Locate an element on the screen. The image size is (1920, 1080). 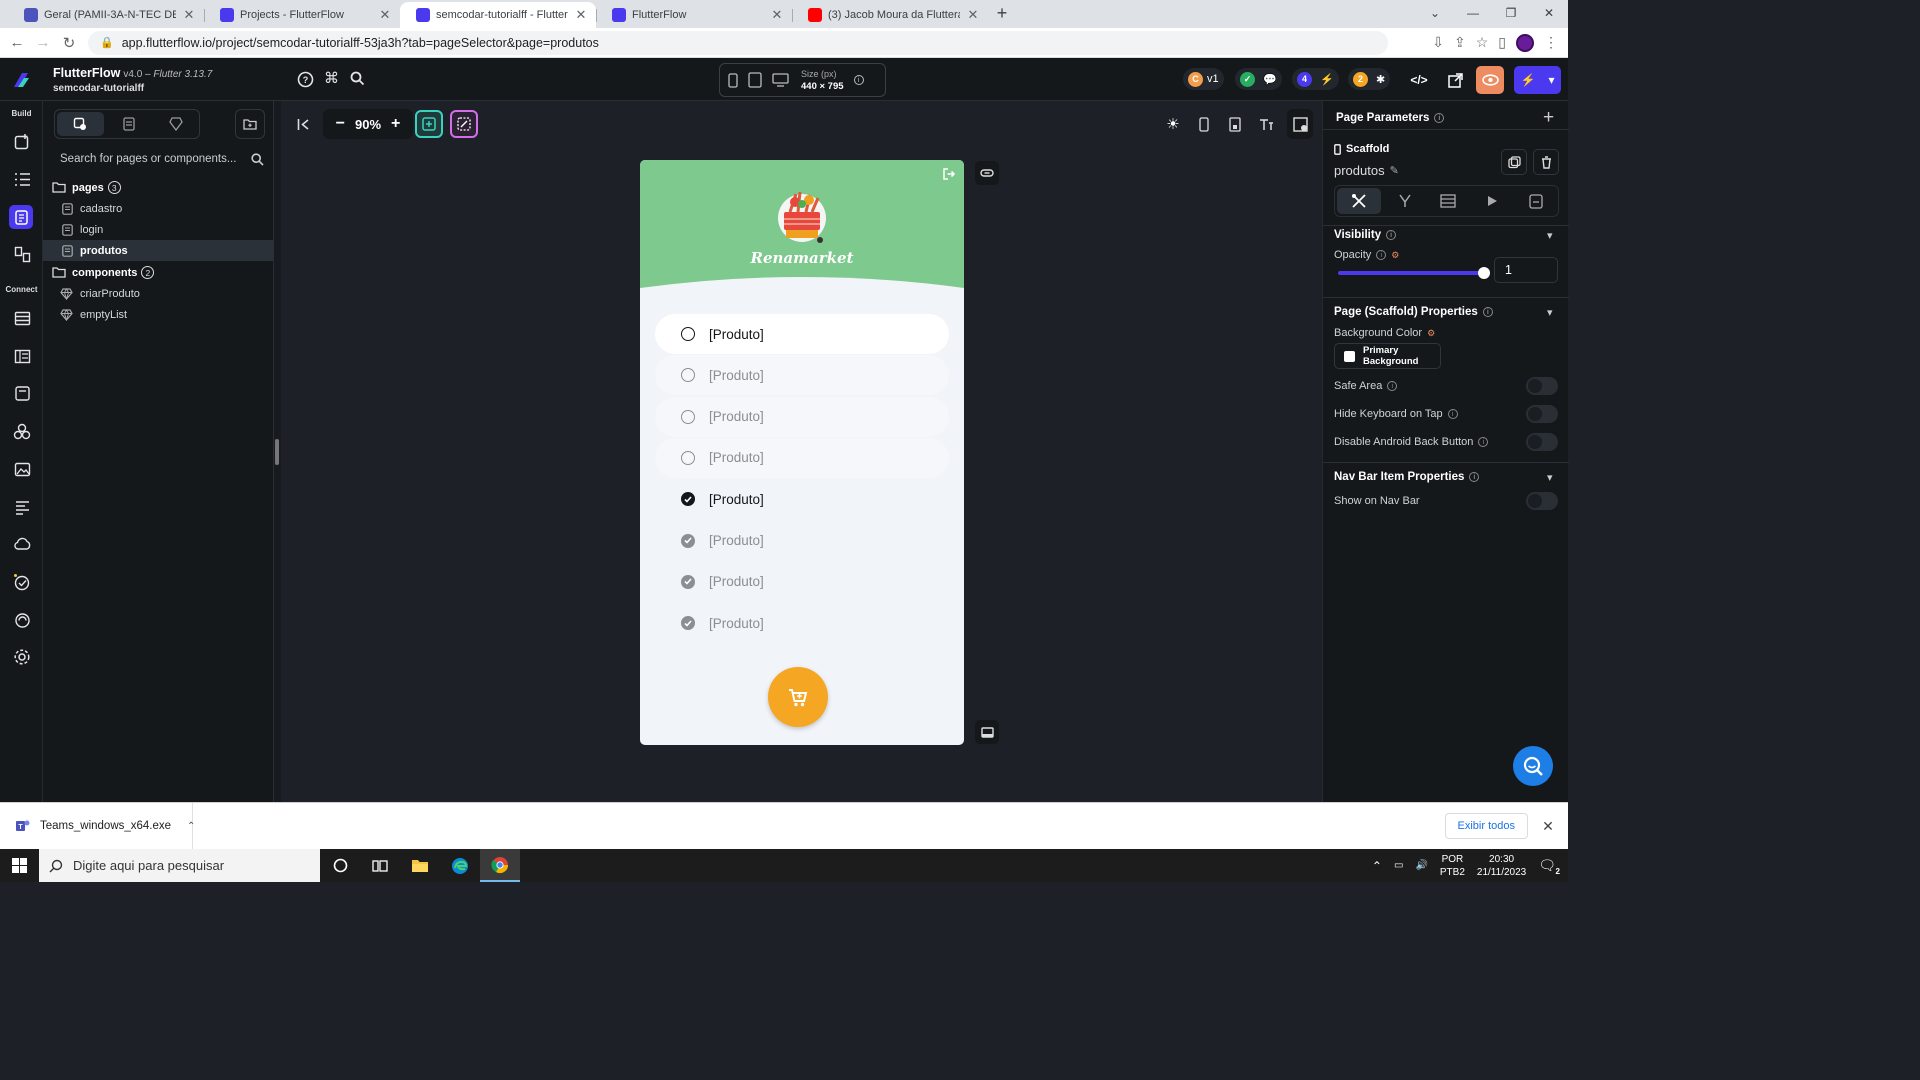
opacity-input: 1 is located at coordinates (1526, 270).